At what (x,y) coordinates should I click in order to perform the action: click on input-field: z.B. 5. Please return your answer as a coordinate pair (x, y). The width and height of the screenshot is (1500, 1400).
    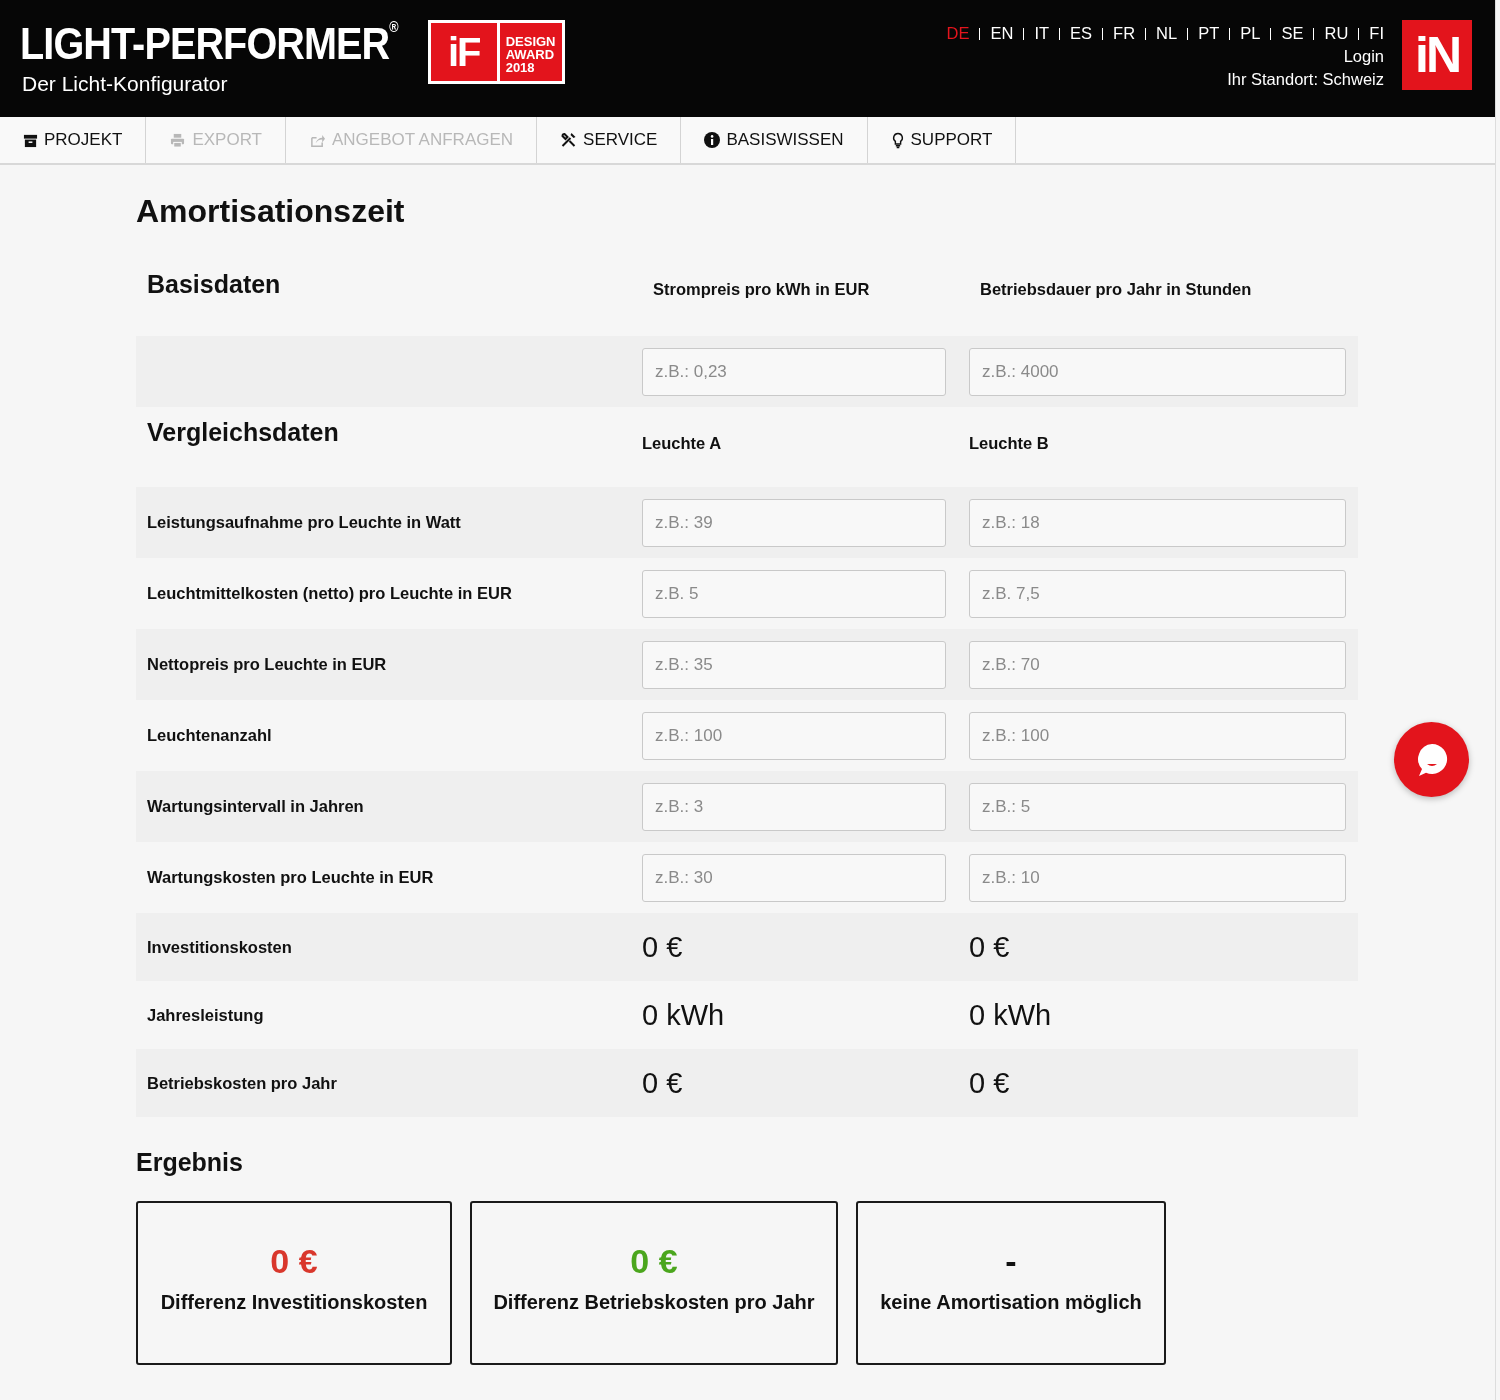
    Looking at the image, I should click on (794, 593).